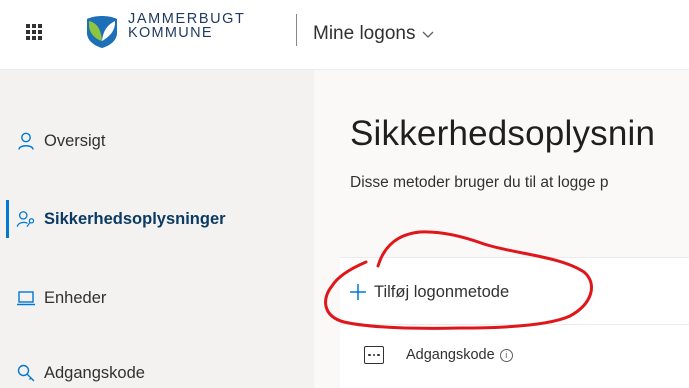 Image resolution: width=689 pixels, height=388 pixels. What do you see at coordinates (506, 355) in the screenshot?
I see `info-icon: i` at bounding box center [506, 355].